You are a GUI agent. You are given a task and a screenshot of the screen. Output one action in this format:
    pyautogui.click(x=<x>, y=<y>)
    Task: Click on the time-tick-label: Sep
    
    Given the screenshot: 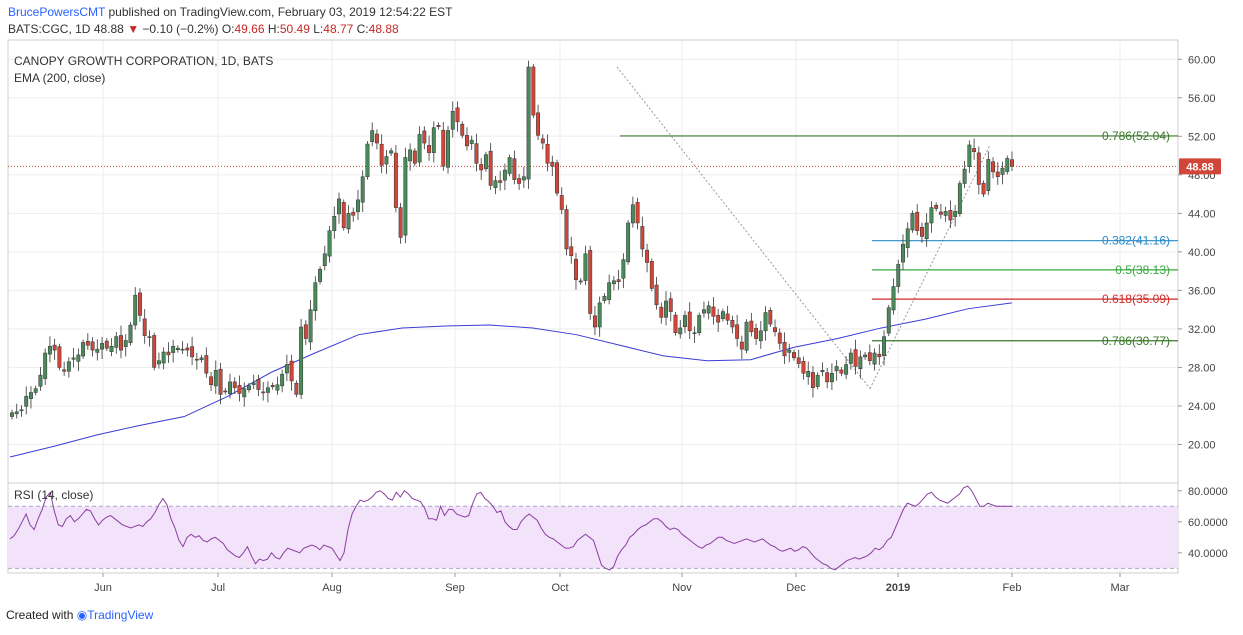 What is the action you would take?
    pyautogui.click(x=455, y=588)
    